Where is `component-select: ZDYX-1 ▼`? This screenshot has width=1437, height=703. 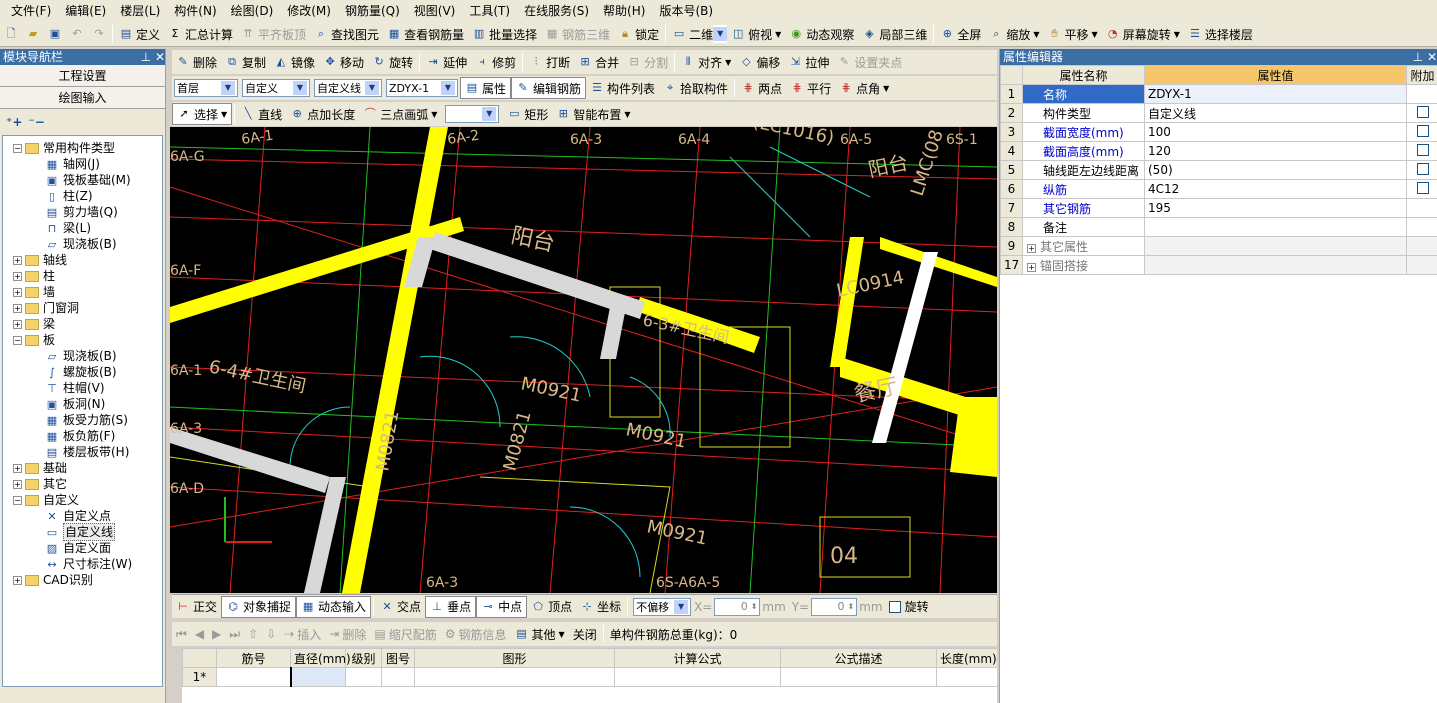
component-select: ZDYX-1 ▼ is located at coordinates (422, 88).